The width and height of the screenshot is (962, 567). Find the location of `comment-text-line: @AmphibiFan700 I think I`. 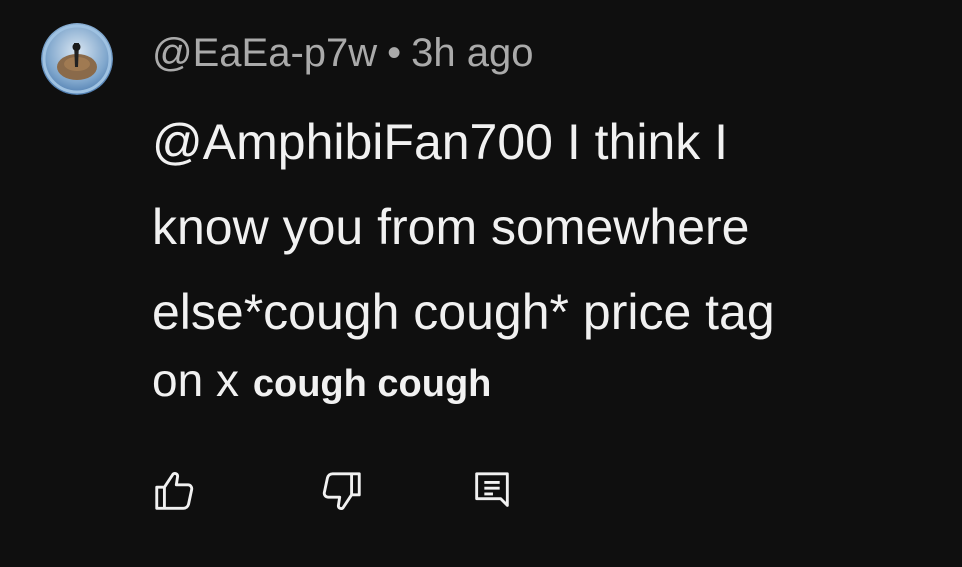

comment-text-line: @AmphibiFan700 I think I is located at coordinates (440, 142).